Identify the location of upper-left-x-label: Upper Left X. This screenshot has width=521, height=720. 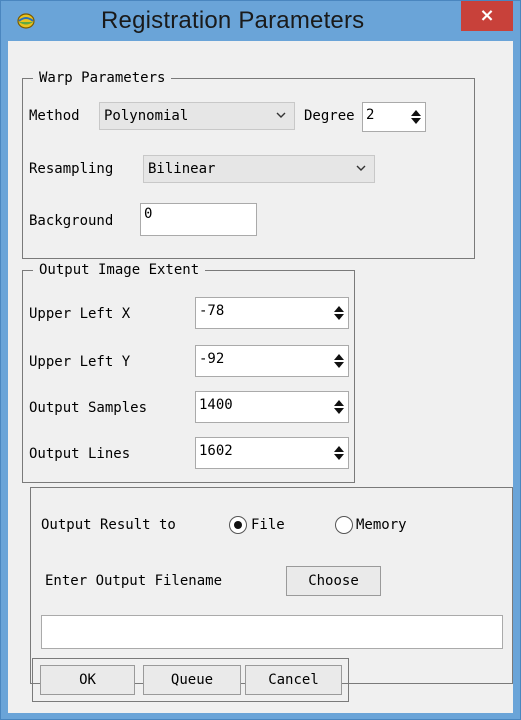
(80, 314).